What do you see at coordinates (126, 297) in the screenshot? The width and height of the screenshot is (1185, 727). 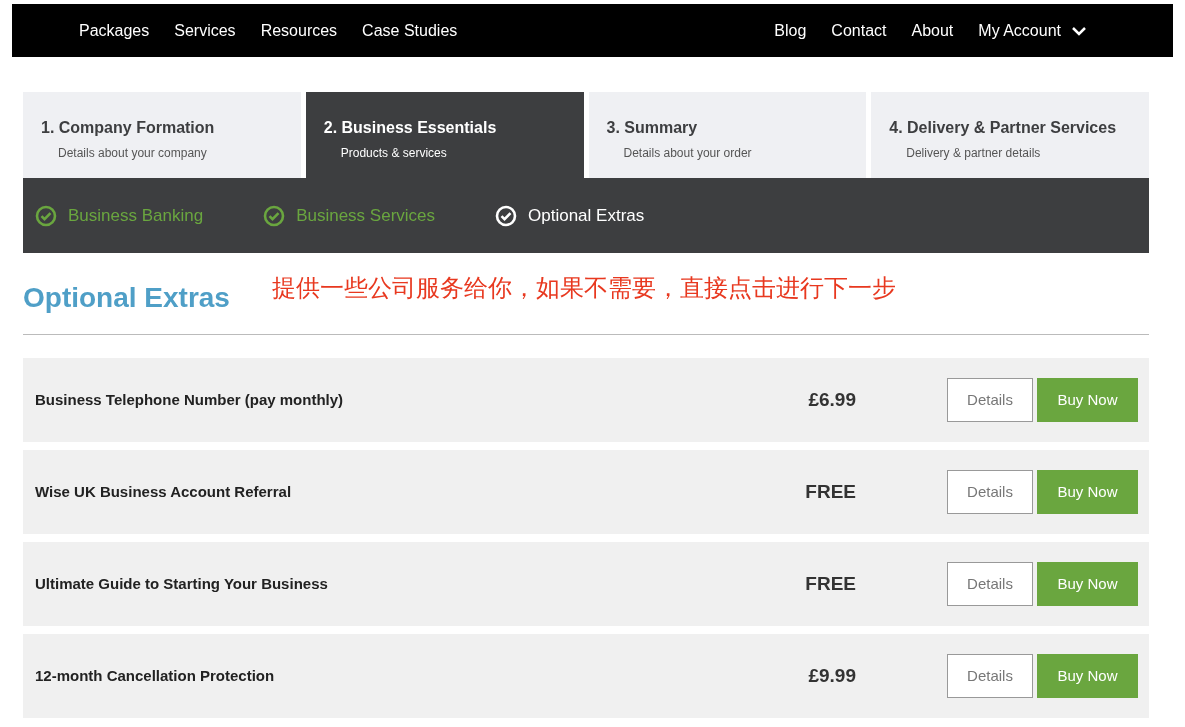 I see `page-heading: Optional Extras` at bounding box center [126, 297].